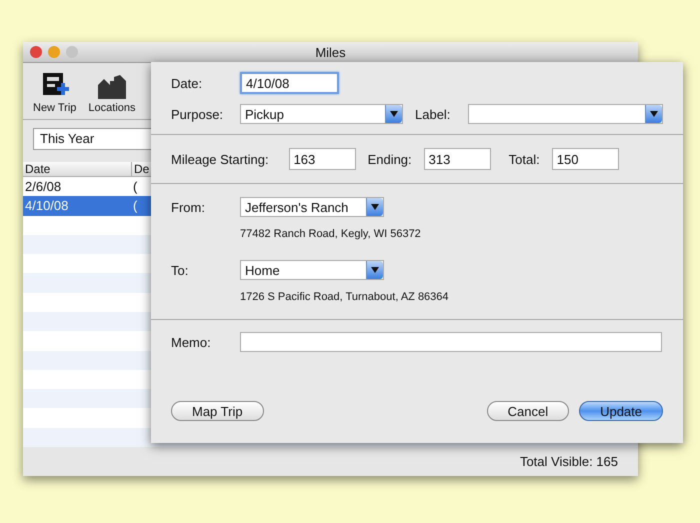 The width and height of the screenshot is (700, 523). Describe the element at coordinates (77, 169) in the screenshot. I see `column-header: Date` at that location.